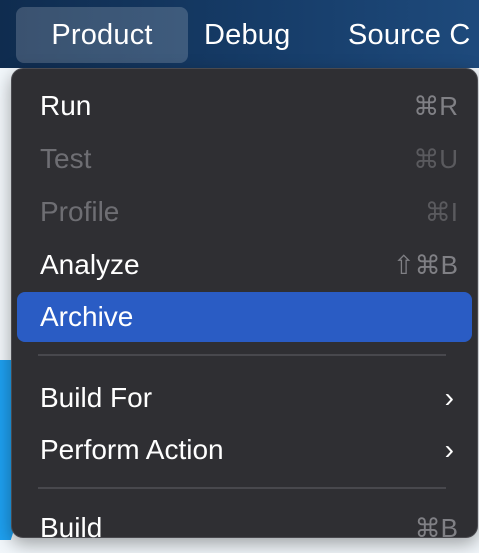 The height and width of the screenshot is (553, 479). Describe the element at coordinates (244, 212) in the screenshot. I see `menu-item-profile: Profile ⌘I` at that location.